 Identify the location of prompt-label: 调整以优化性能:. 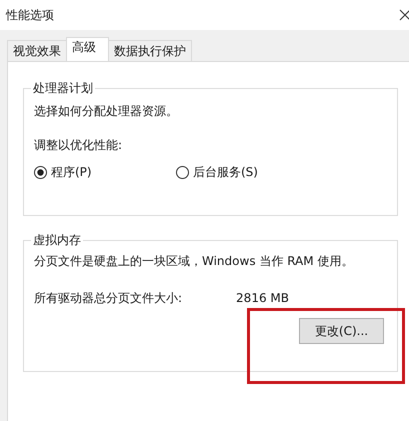
(79, 145).